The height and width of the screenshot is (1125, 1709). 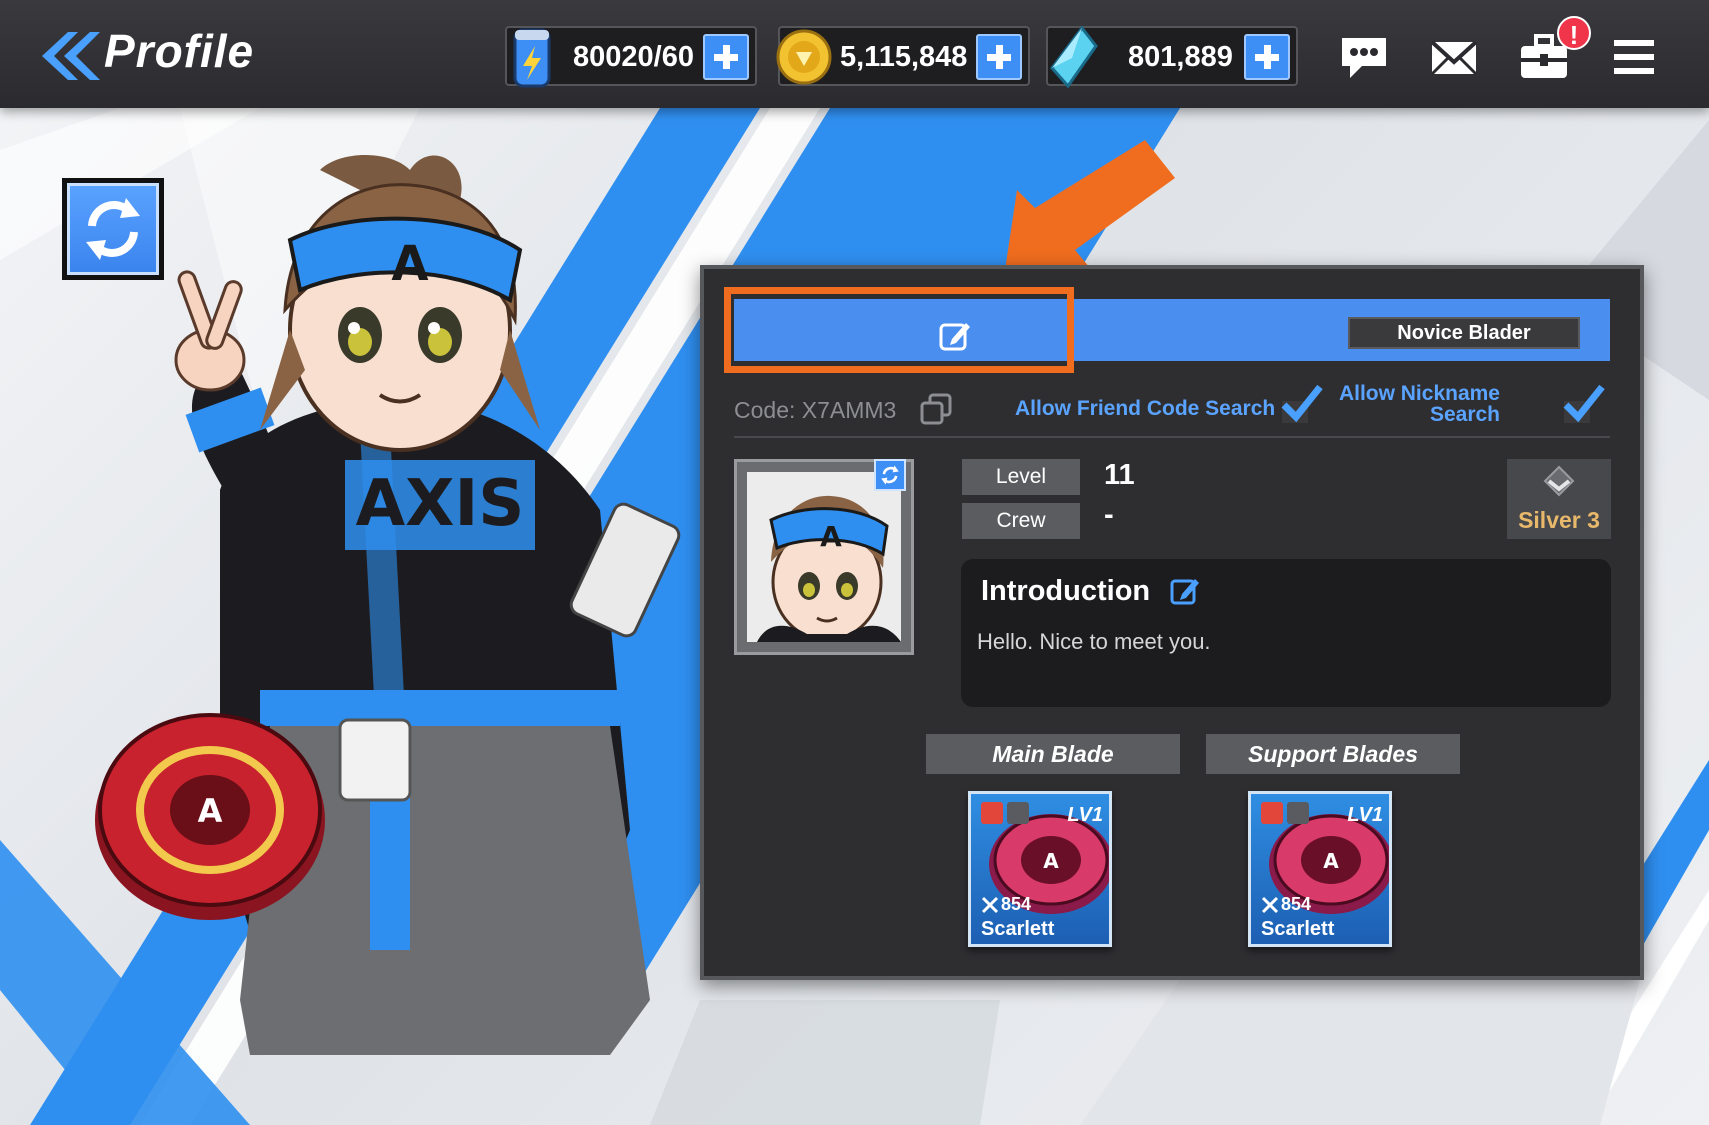 What do you see at coordinates (1021, 521) in the screenshot?
I see `crew-label: Crew` at bounding box center [1021, 521].